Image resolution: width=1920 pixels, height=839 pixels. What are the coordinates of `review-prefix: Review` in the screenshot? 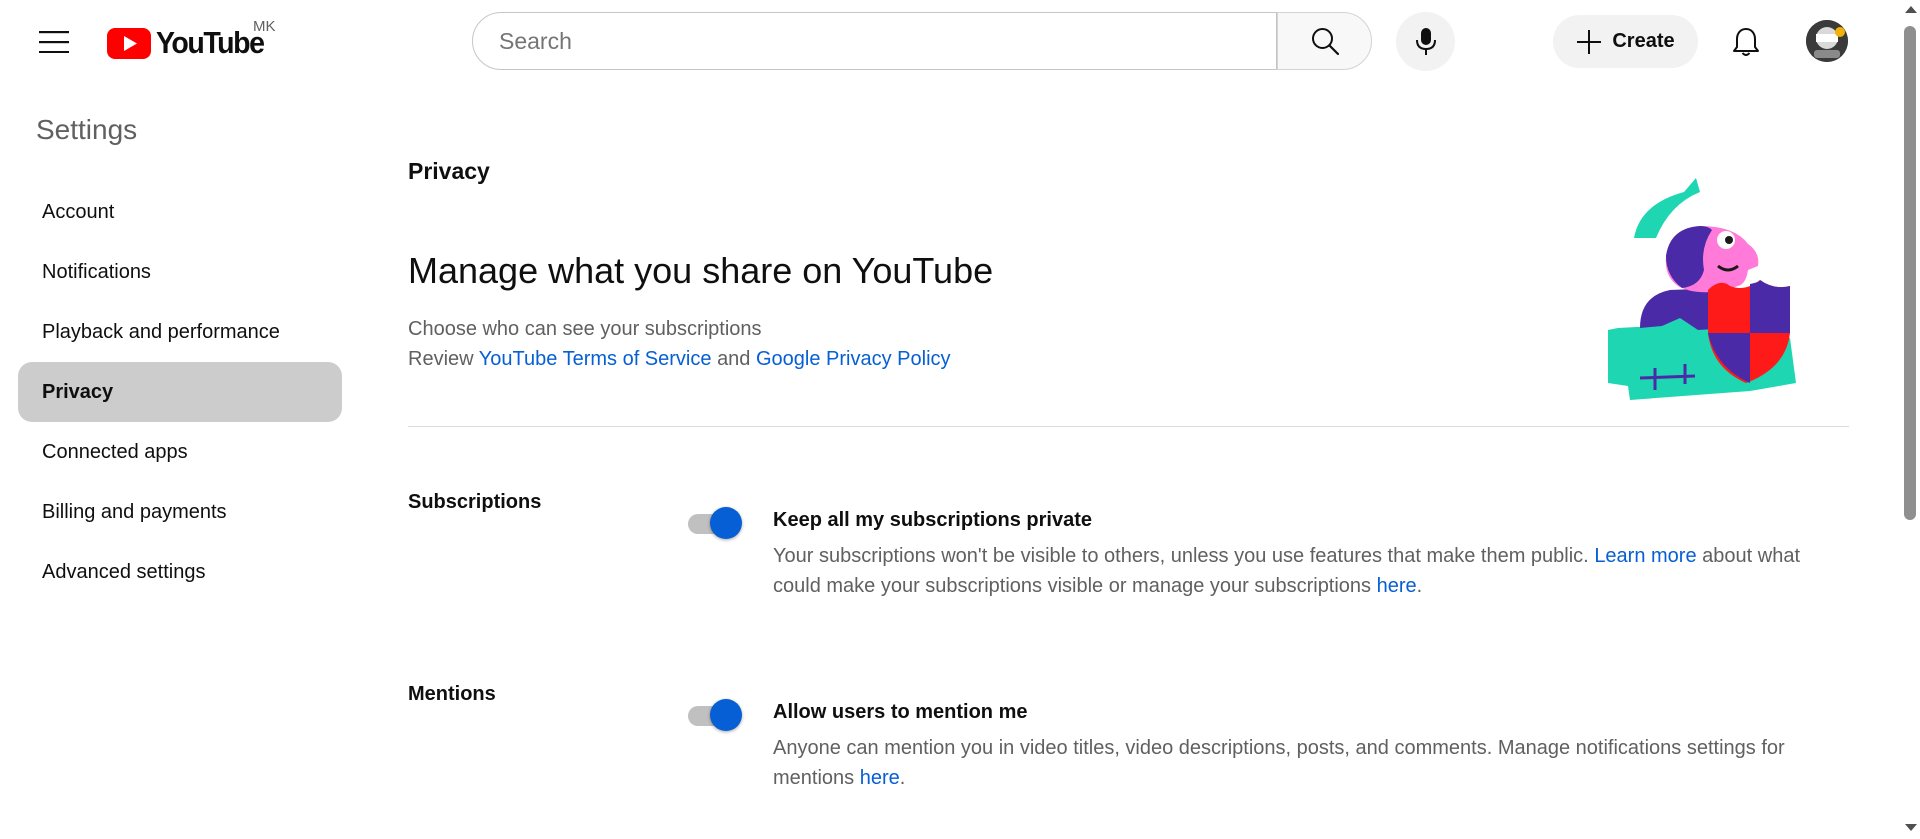 It's located at (441, 359).